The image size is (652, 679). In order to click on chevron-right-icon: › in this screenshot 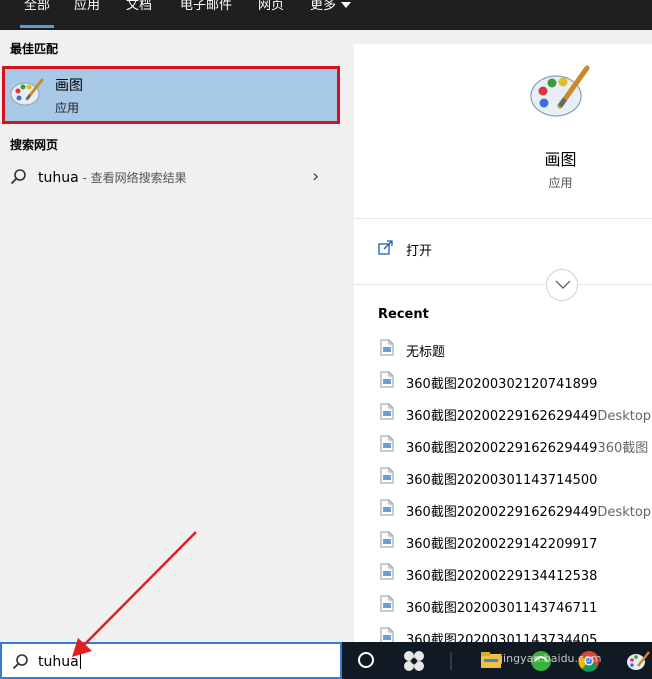, I will do `click(315, 176)`.